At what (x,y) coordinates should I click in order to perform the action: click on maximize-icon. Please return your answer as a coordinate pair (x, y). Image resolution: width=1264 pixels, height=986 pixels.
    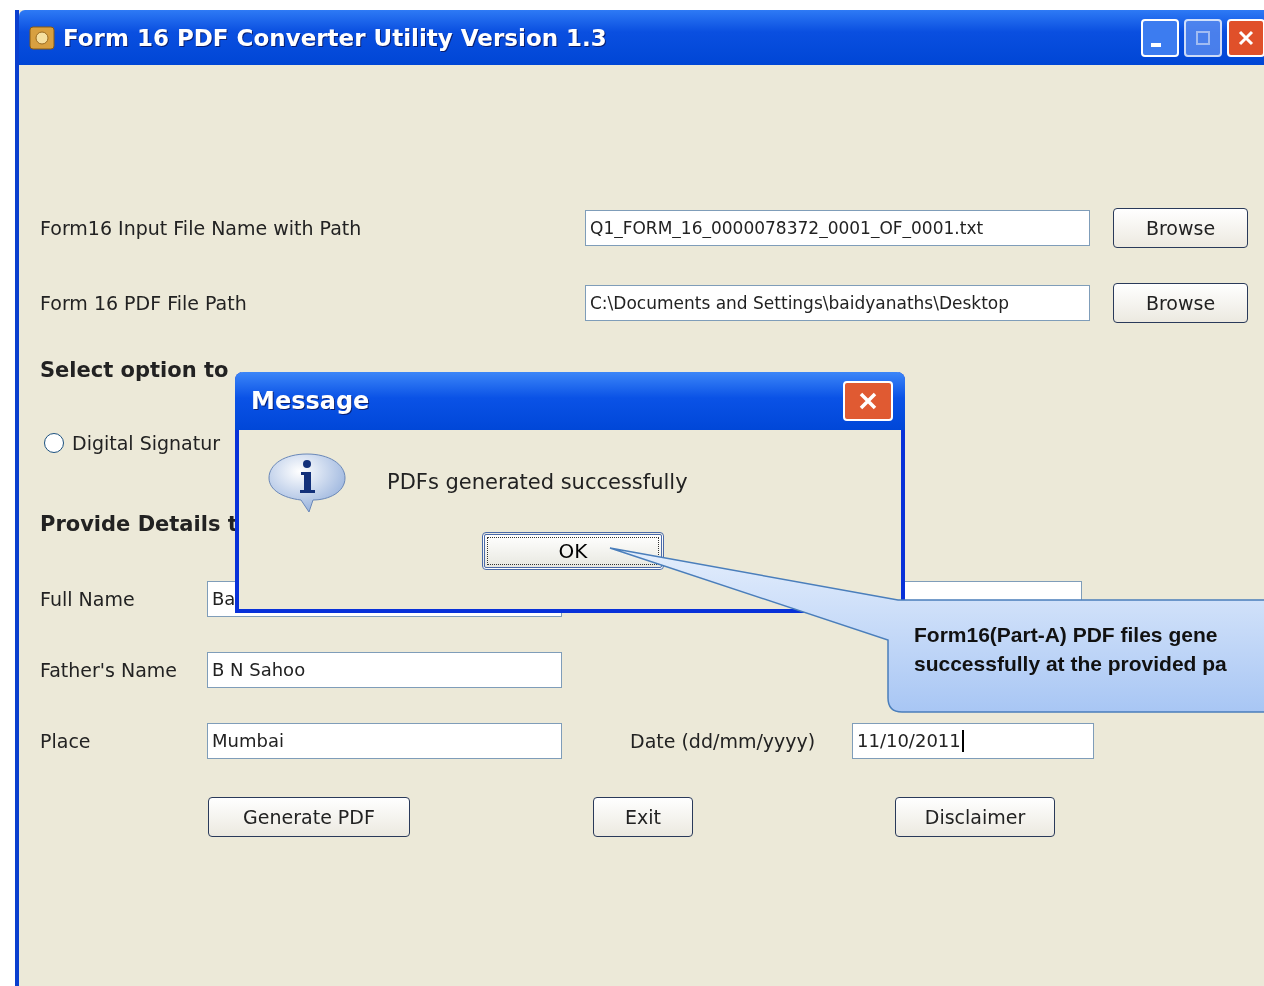
    Looking at the image, I should click on (1203, 37).